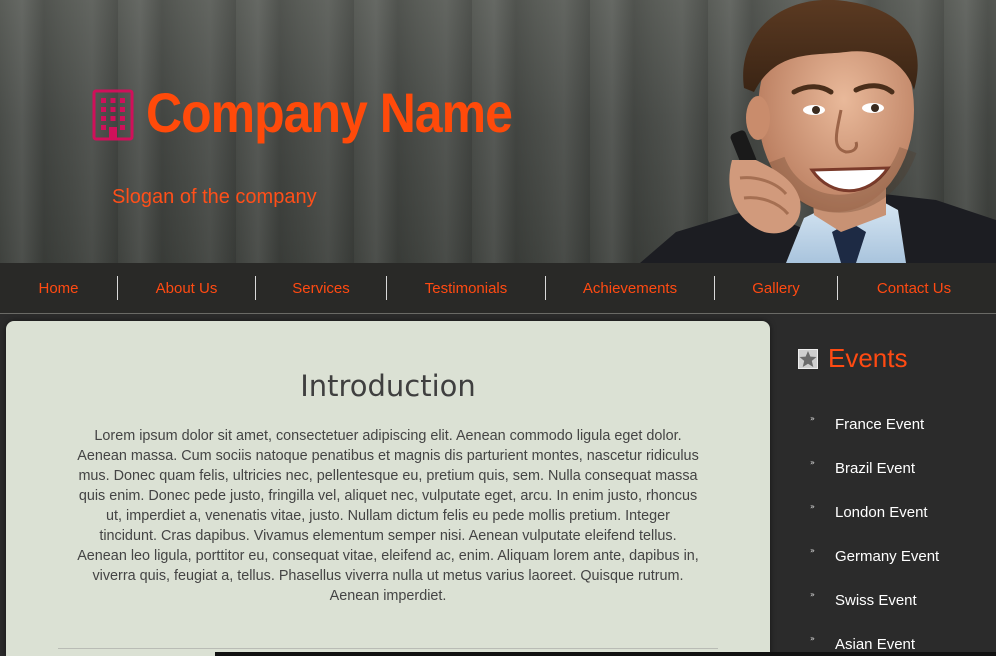 The width and height of the screenshot is (996, 656). What do you see at coordinates (466, 288) in the screenshot?
I see `nav-testimonials: Testimonials` at bounding box center [466, 288].